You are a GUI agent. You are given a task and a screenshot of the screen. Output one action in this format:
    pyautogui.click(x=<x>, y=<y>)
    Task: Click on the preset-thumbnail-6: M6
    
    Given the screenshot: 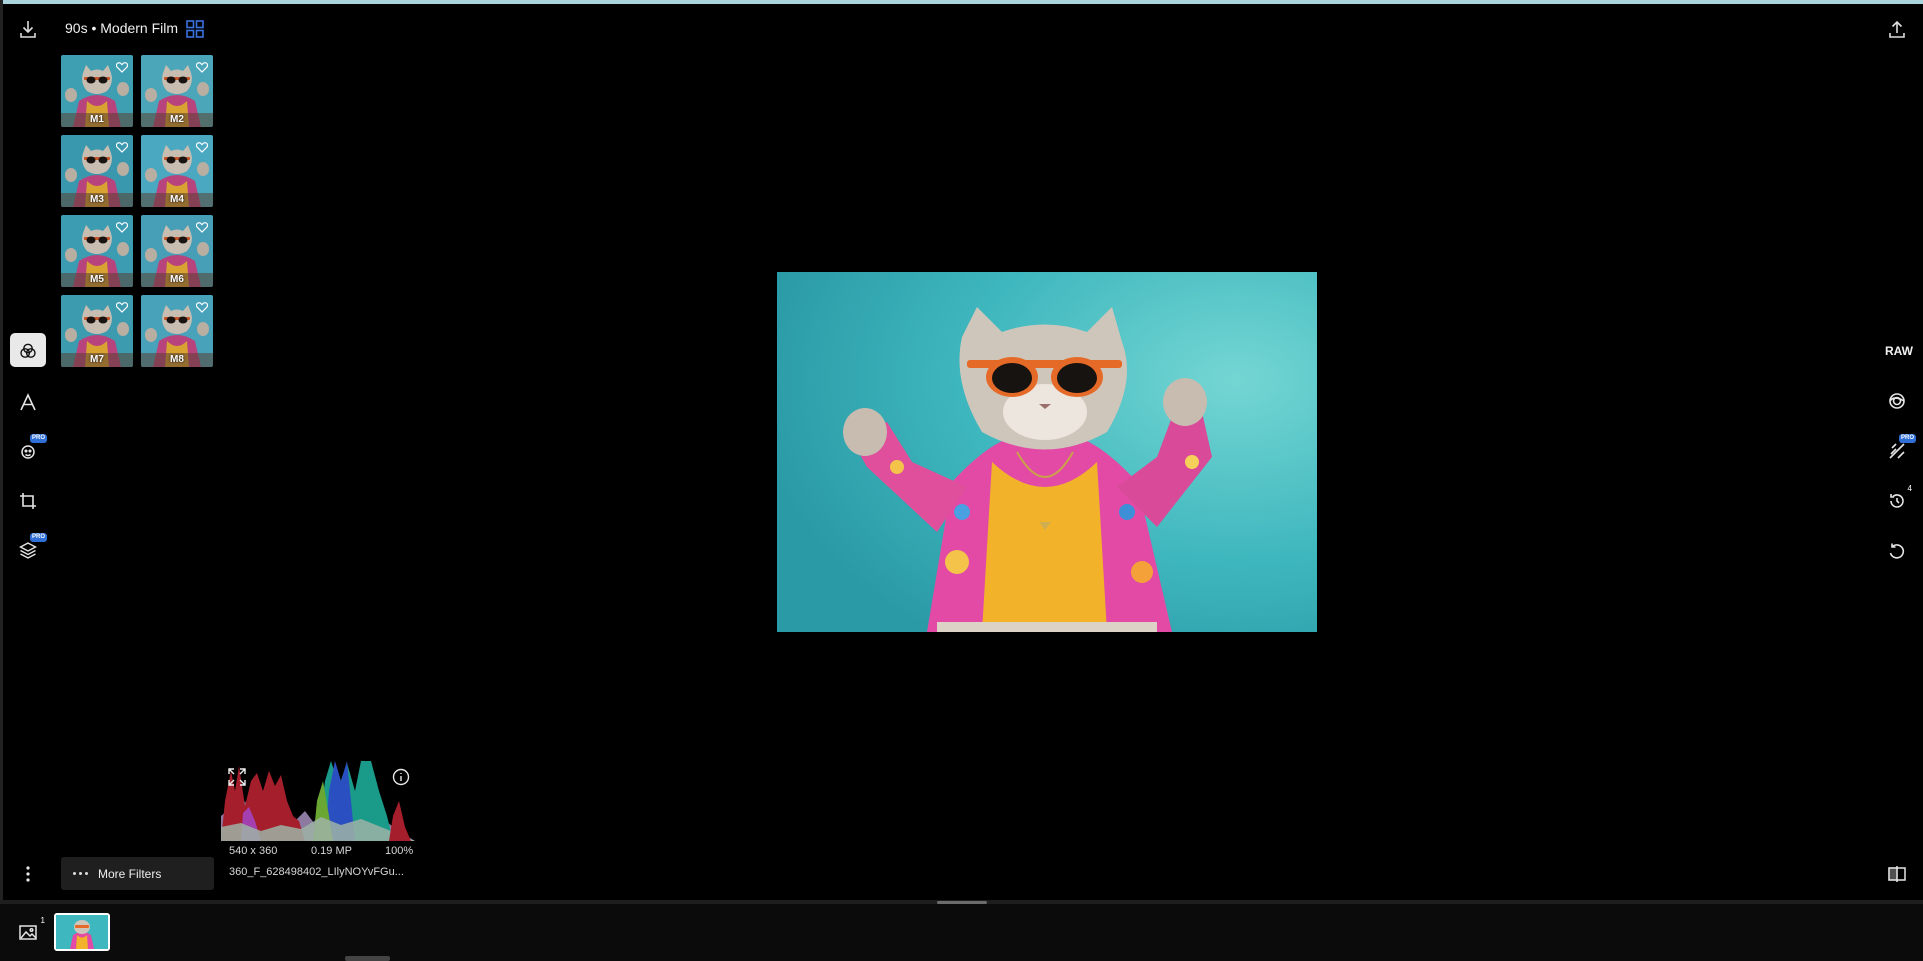 What is the action you would take?
    pyautogui.click(x=177, y=251)
    